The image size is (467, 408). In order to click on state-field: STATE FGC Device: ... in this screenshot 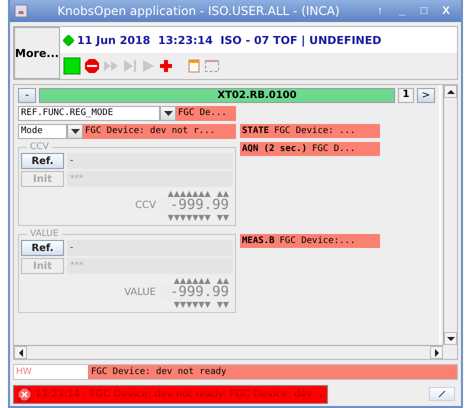, I will do `click(310, 131)`.